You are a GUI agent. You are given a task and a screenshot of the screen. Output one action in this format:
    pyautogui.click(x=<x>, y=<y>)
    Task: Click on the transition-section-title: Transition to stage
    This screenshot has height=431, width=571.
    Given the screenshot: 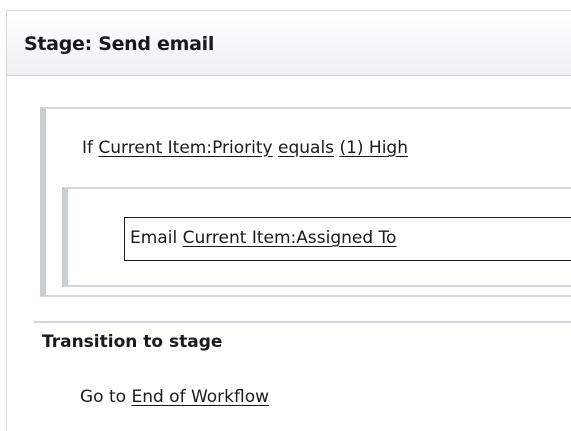 What is the action you would take?
    pyautogui.click(x=132, y=342)
    